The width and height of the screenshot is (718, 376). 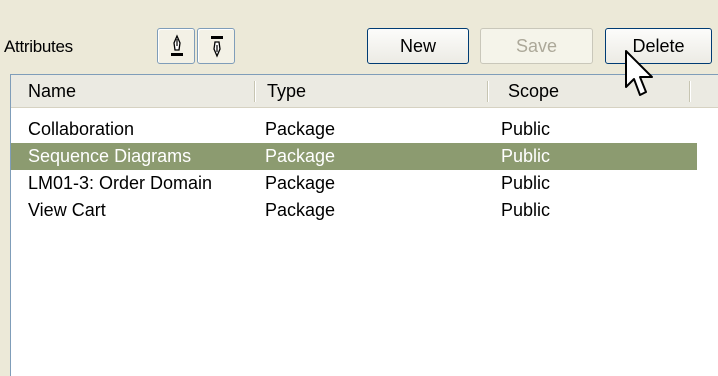 I want to click on pen-up-icon, so click(x=177, y=45).